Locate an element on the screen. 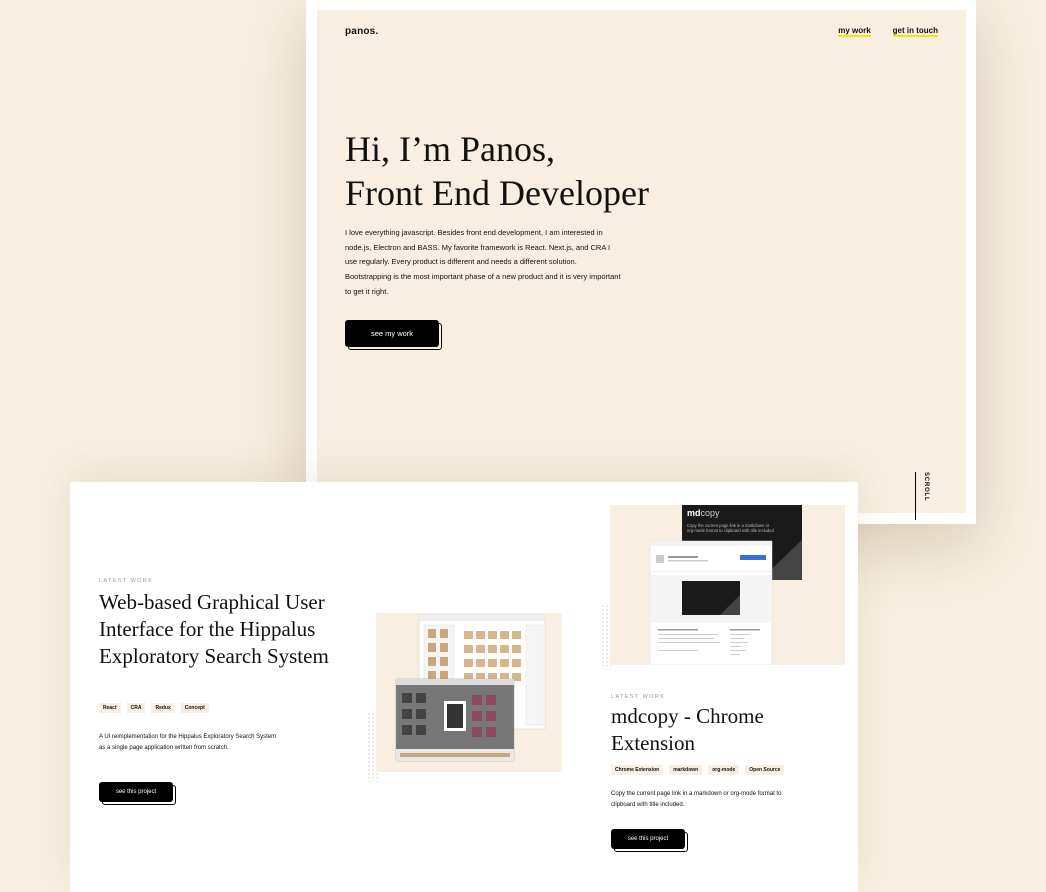 The image size is (1046, 892). see-my-work-button: see my work is located at coordinates (393, 335).